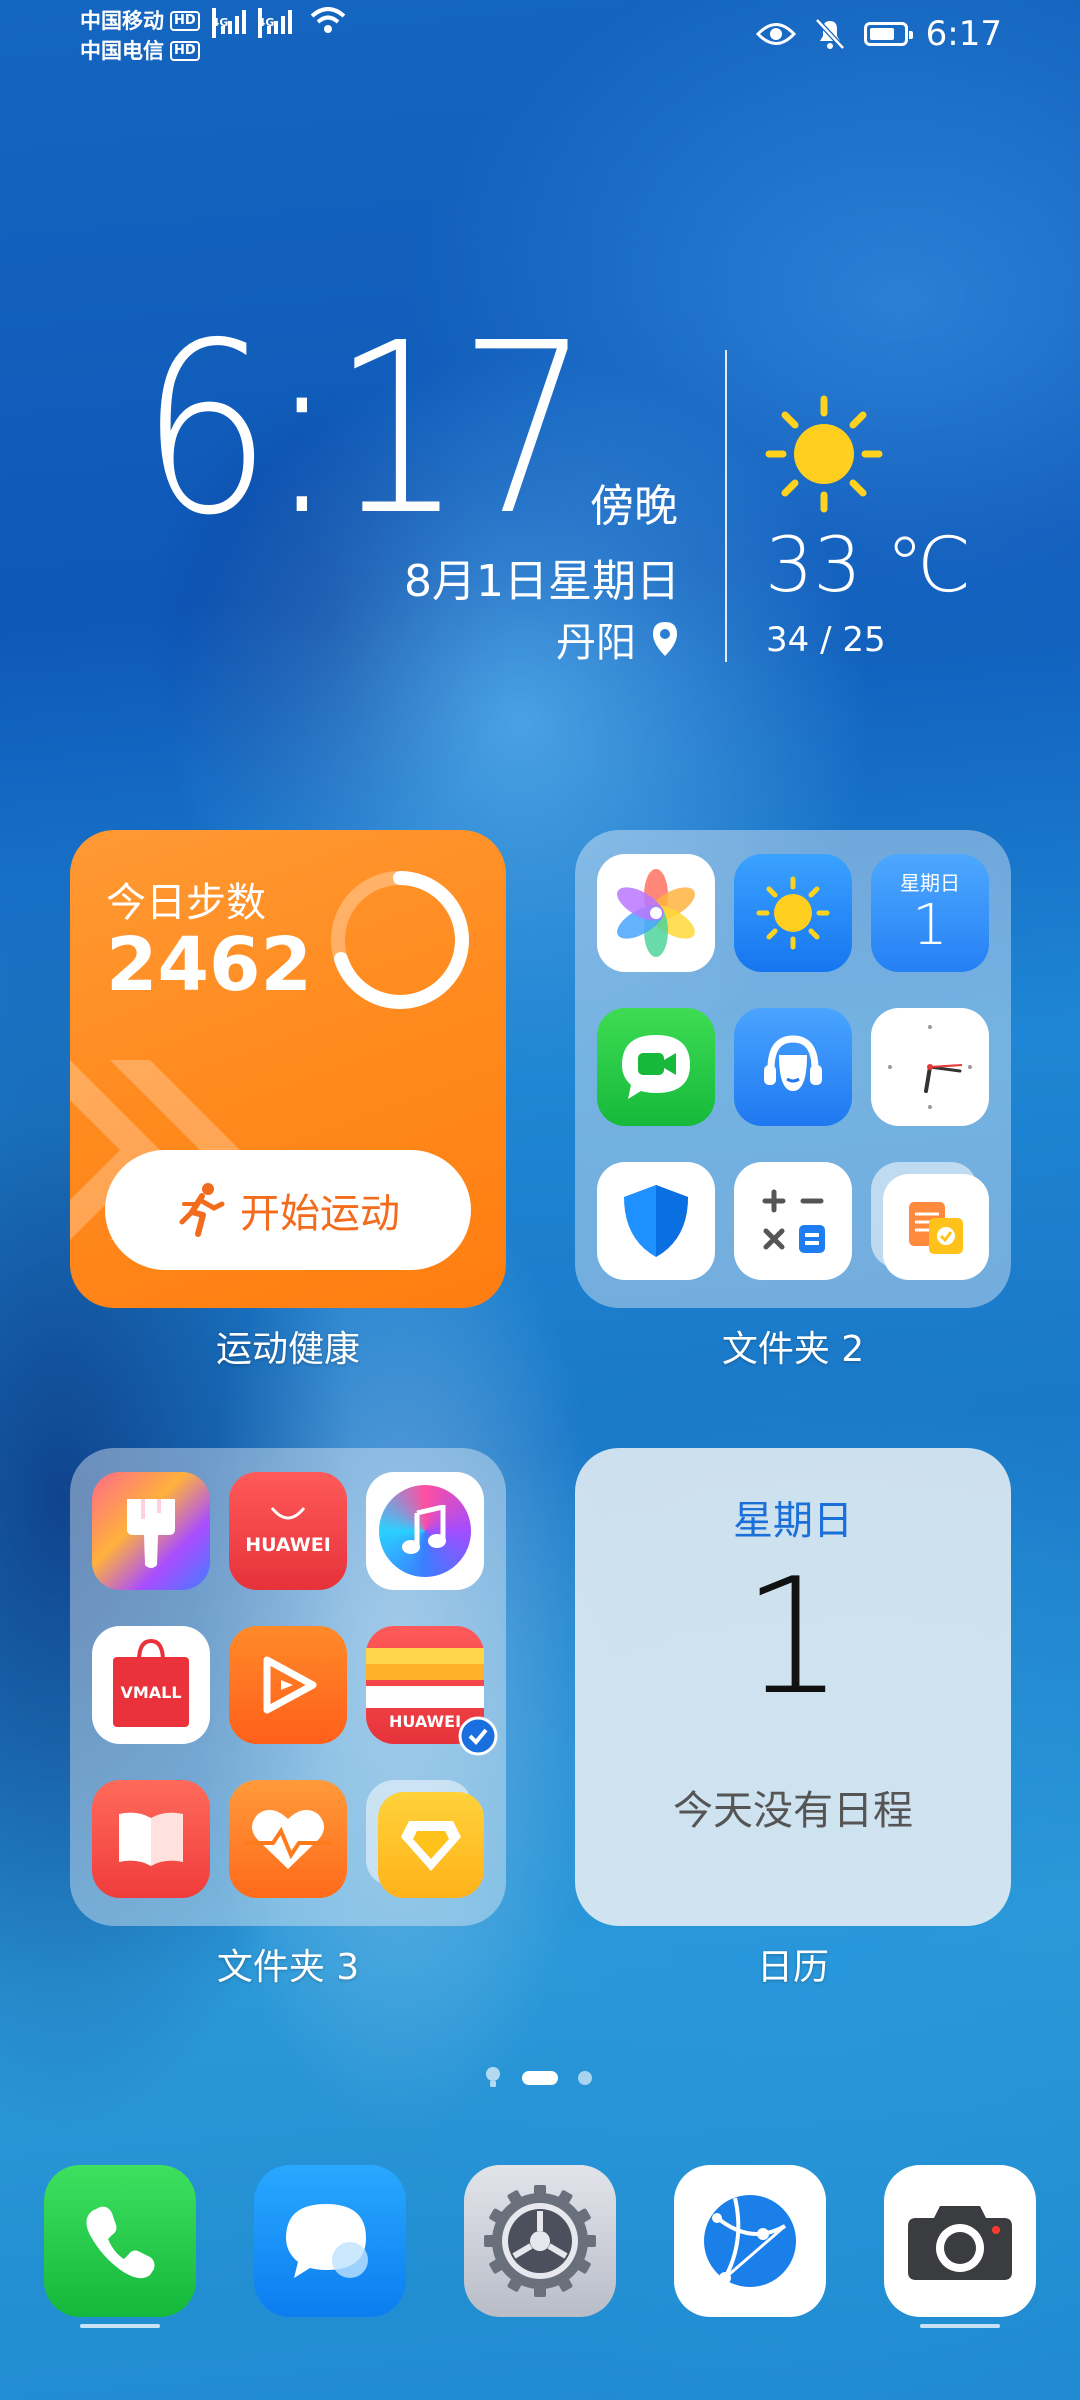  Describe the element at coordinates (288, 1839) in the screenshot. I see `health-icon` at that location.